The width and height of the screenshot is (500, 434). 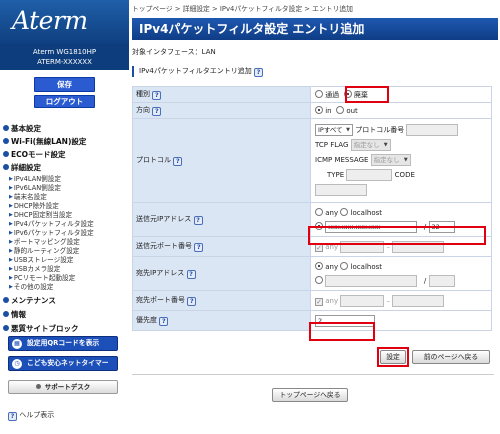 I want to click on top-page-button: トップページへ戻る, so click(x=310, y=395).